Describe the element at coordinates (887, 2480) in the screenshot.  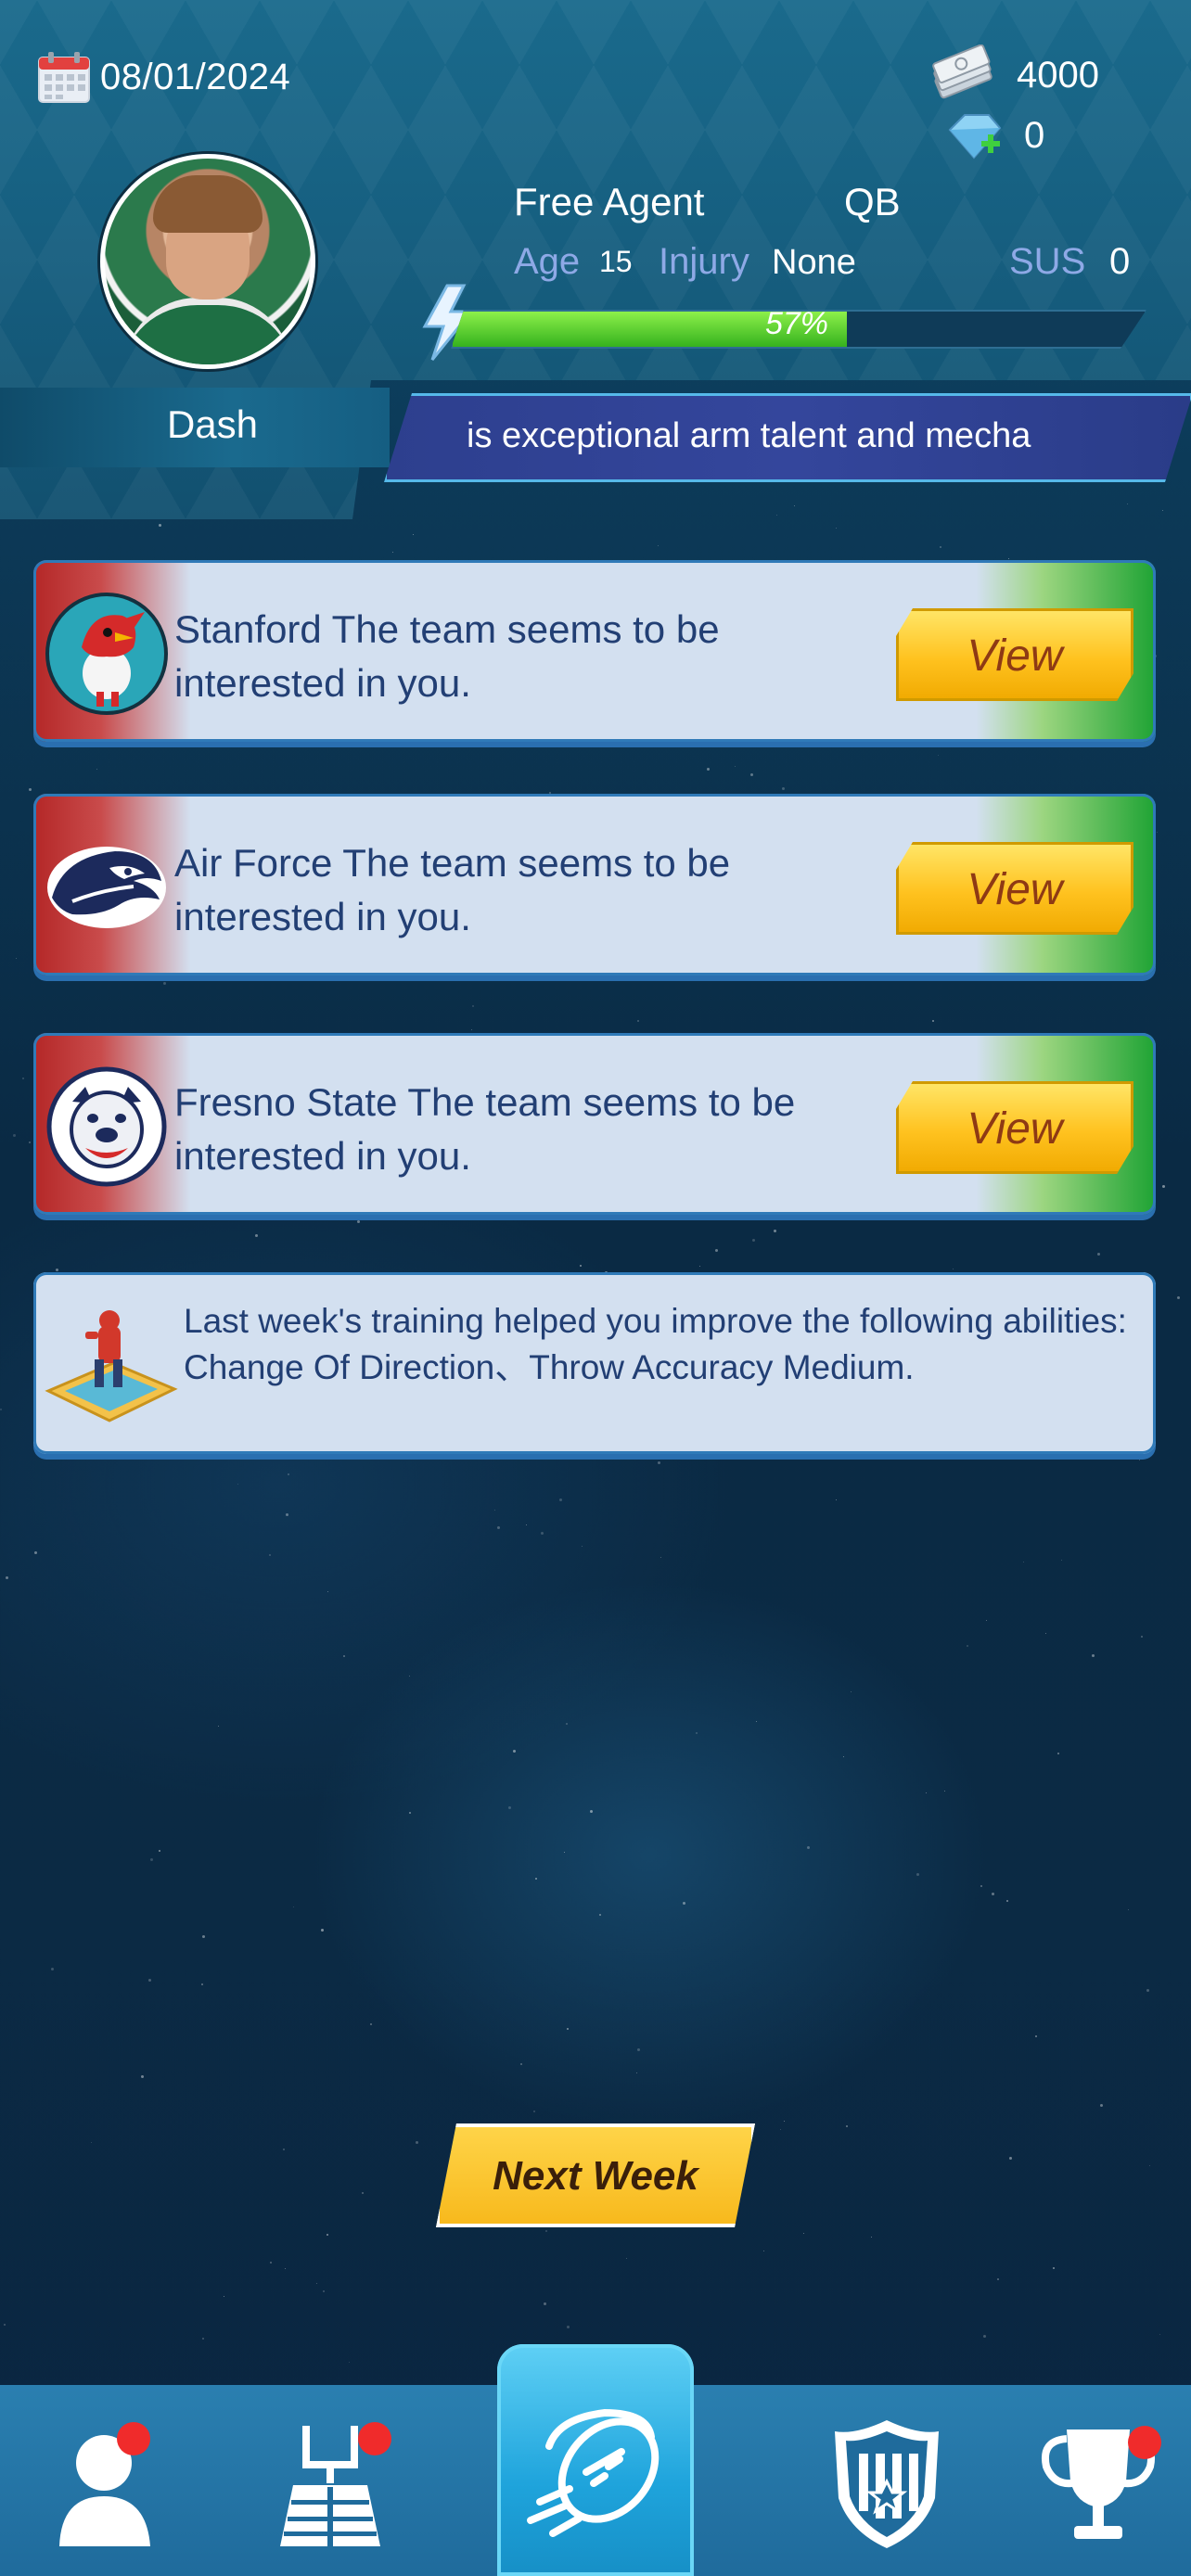
I see `nav-team-tab` at that location.